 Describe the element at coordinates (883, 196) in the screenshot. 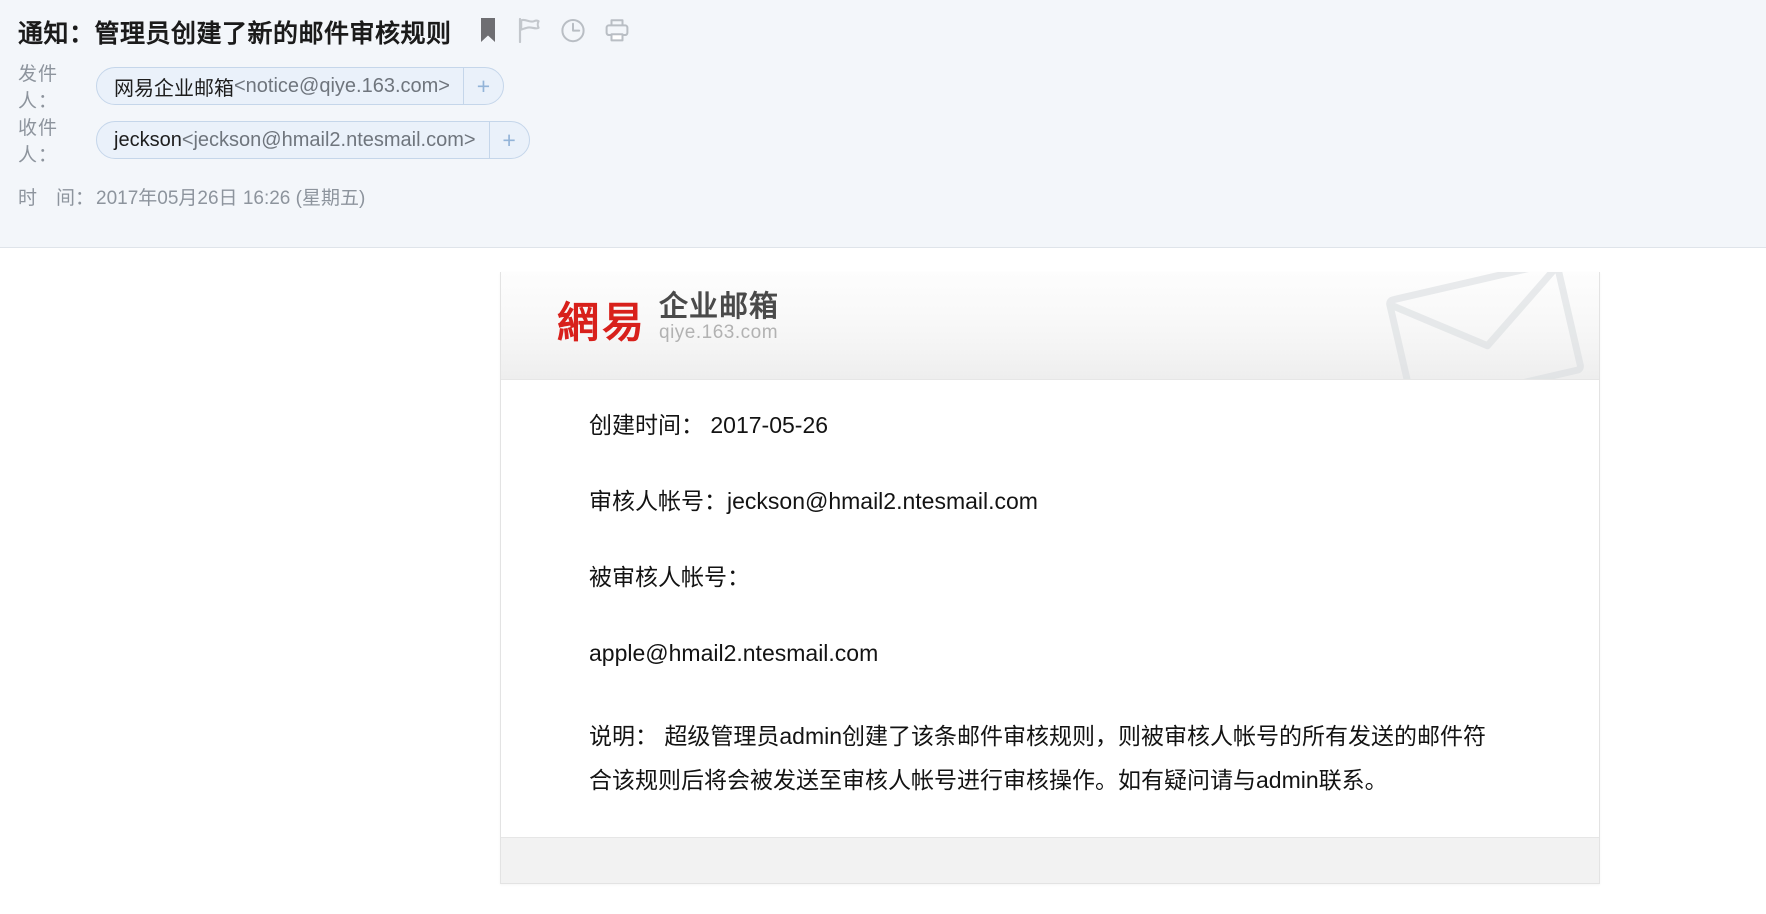

I see `time-row: 时 间： 2017年05月26日 16:26 (星期五)` at that location.